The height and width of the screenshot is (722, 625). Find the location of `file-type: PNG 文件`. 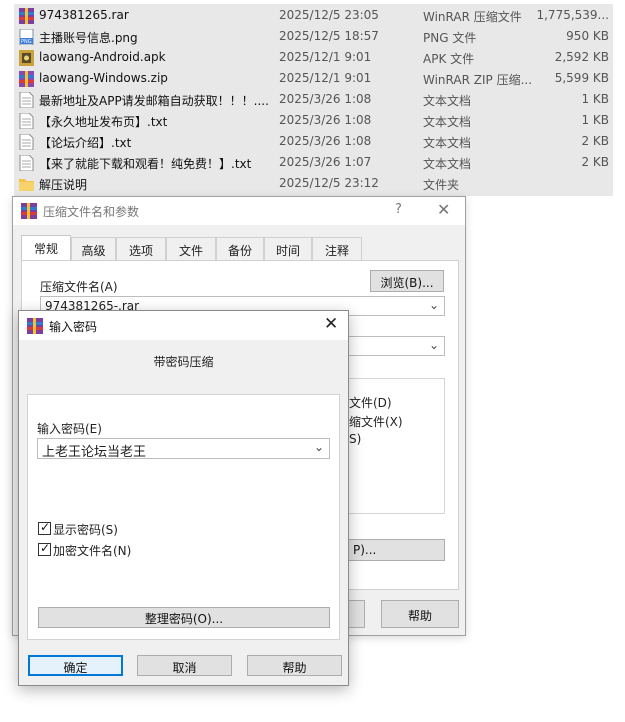

file-type: PNG 文件 is located at coordinates (450, 38).